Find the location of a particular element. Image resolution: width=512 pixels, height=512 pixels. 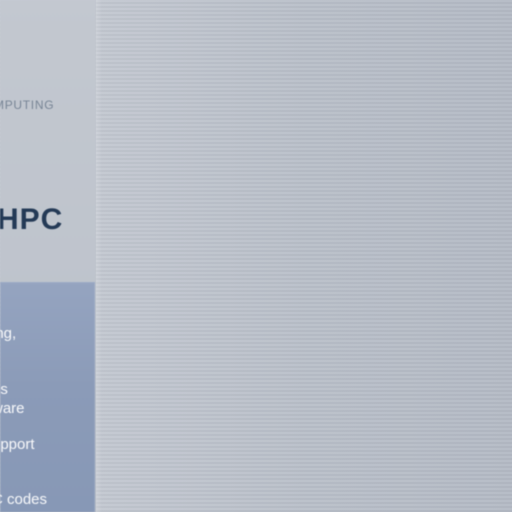

feature-item: ing, is located at coordinates (8, 333).